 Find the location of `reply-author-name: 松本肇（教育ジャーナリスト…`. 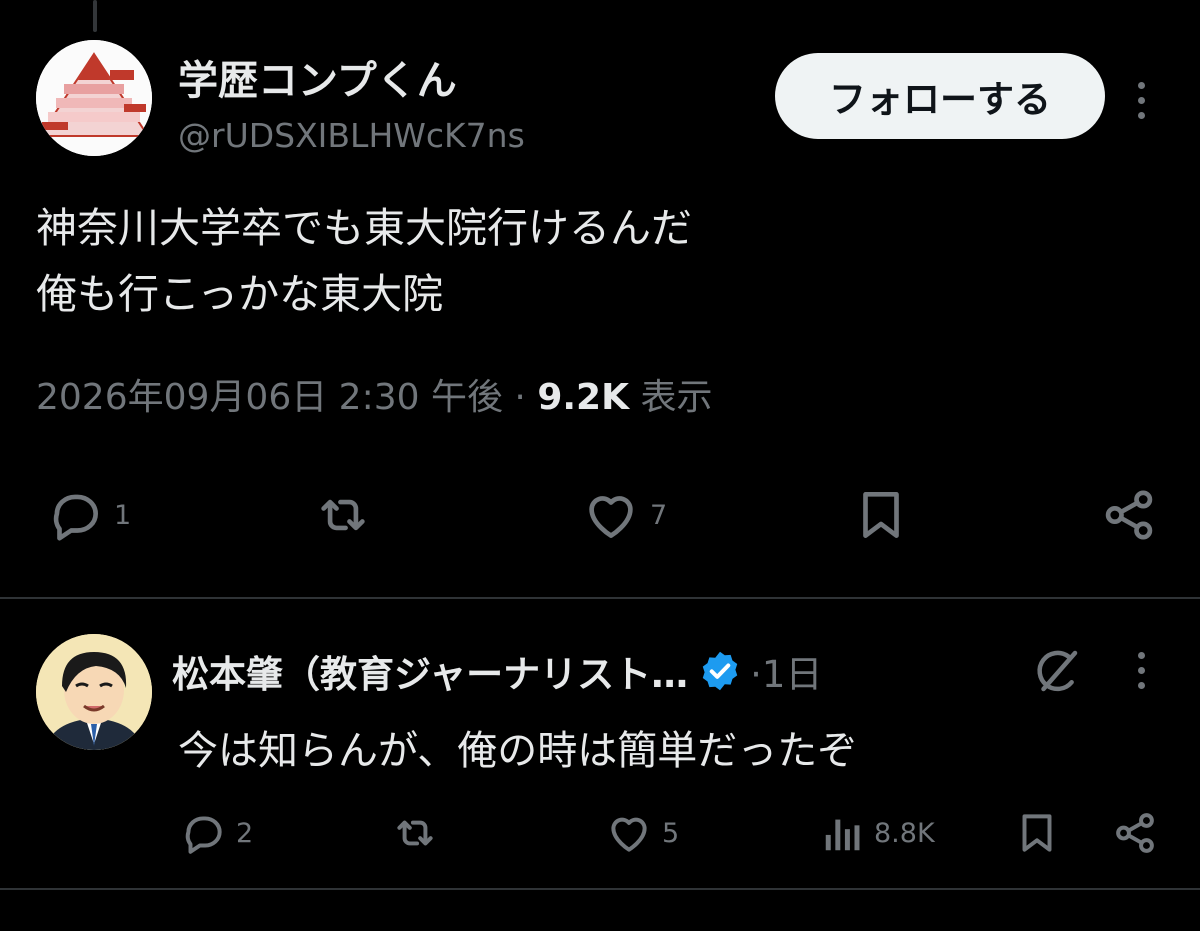

reply-author-name: 松本肇（教育ジャーナリスト… is located at coordinates (430, 671).